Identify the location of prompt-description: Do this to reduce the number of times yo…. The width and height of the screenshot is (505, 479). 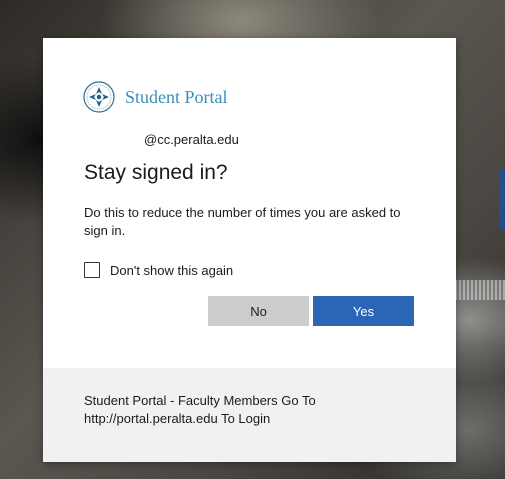
(242, 221).